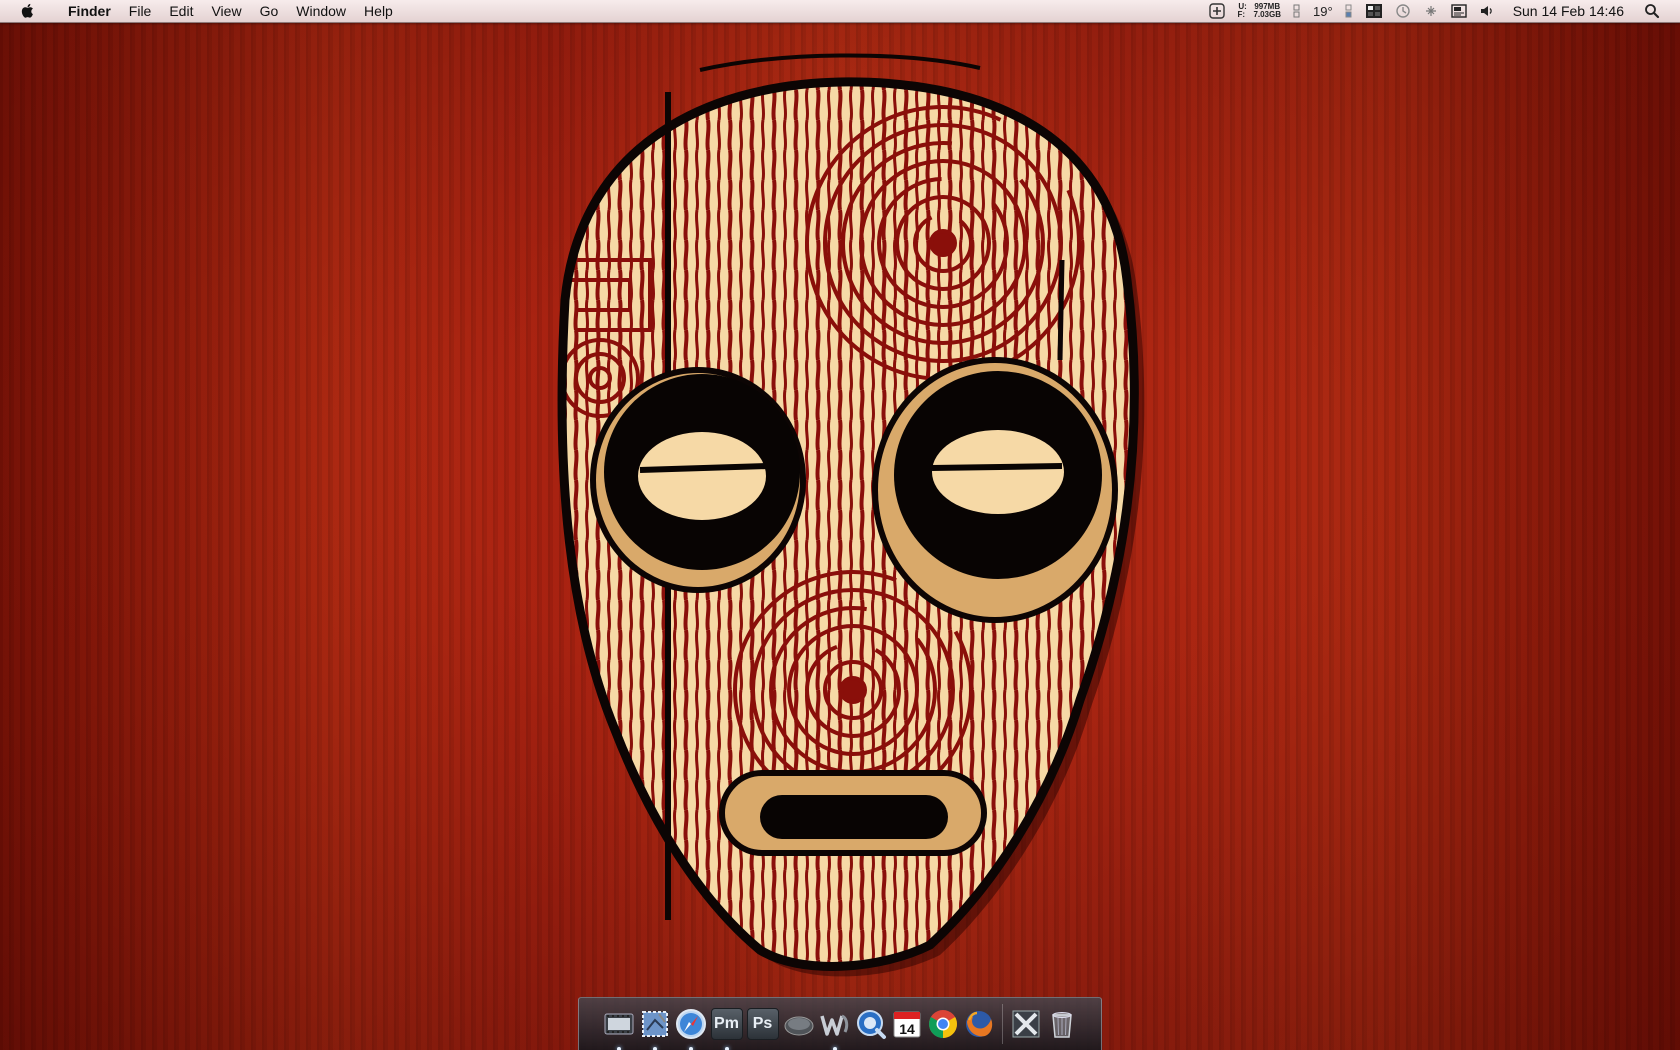  I want to click on dock-trash, so click(1062, 1024).